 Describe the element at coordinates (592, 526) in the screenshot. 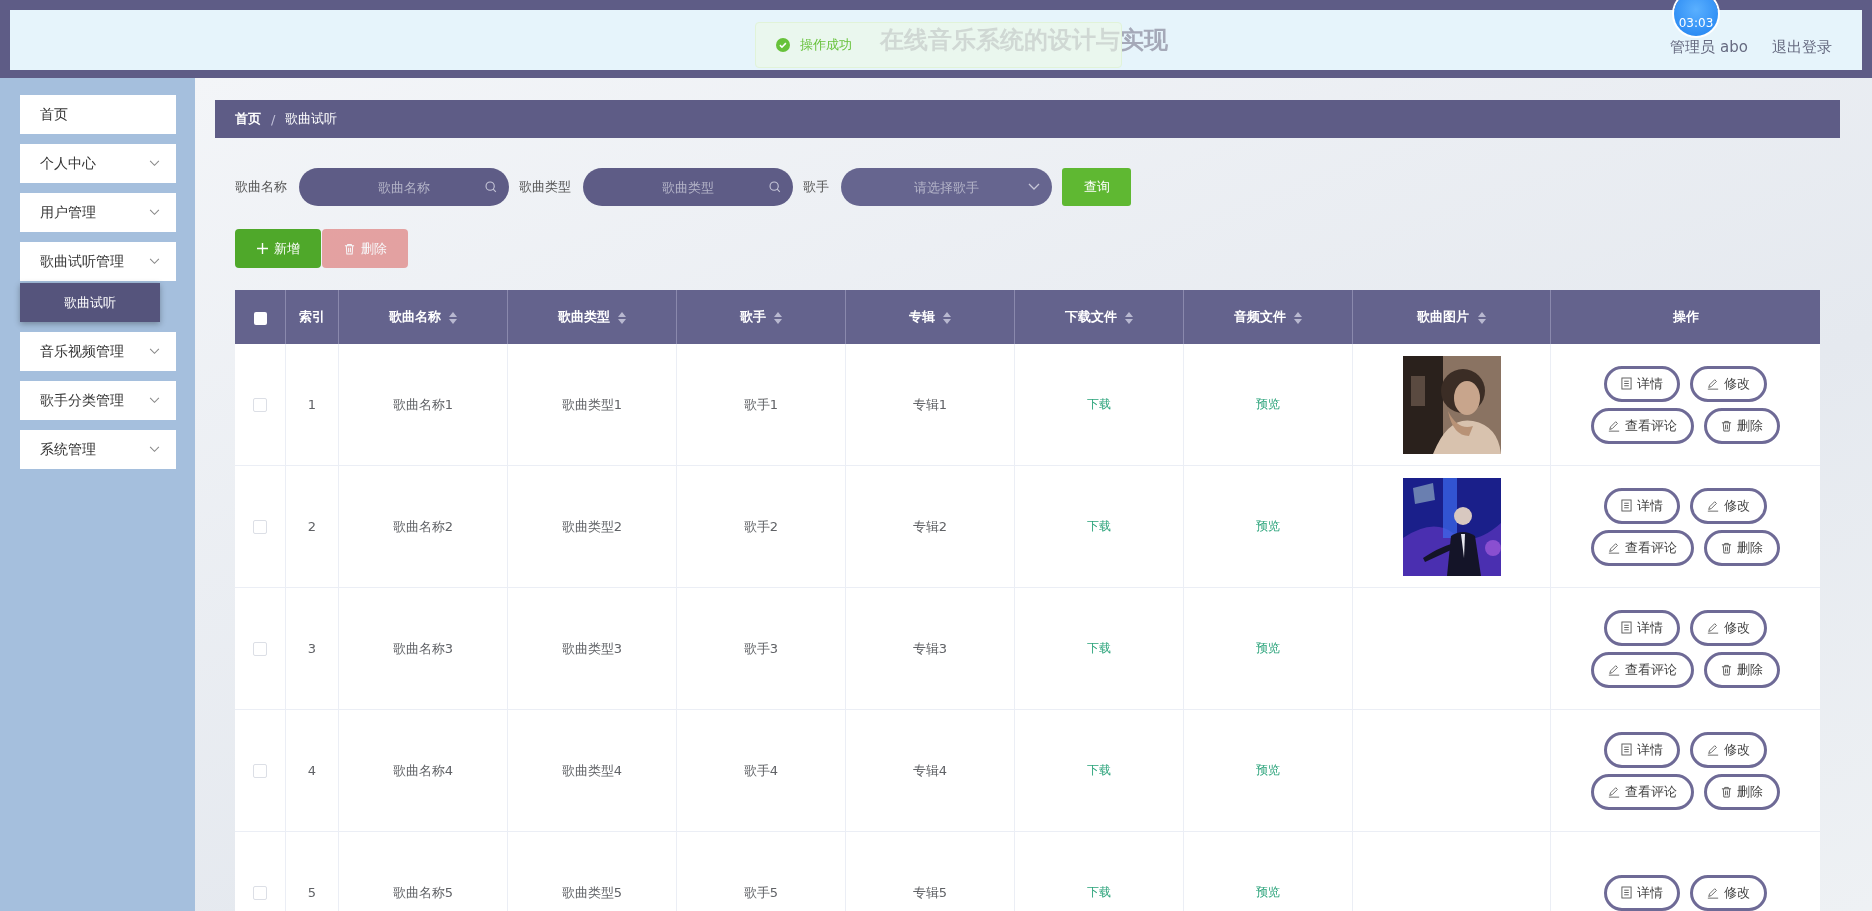

I see `table-cell: 歌曲类型2` at that location.